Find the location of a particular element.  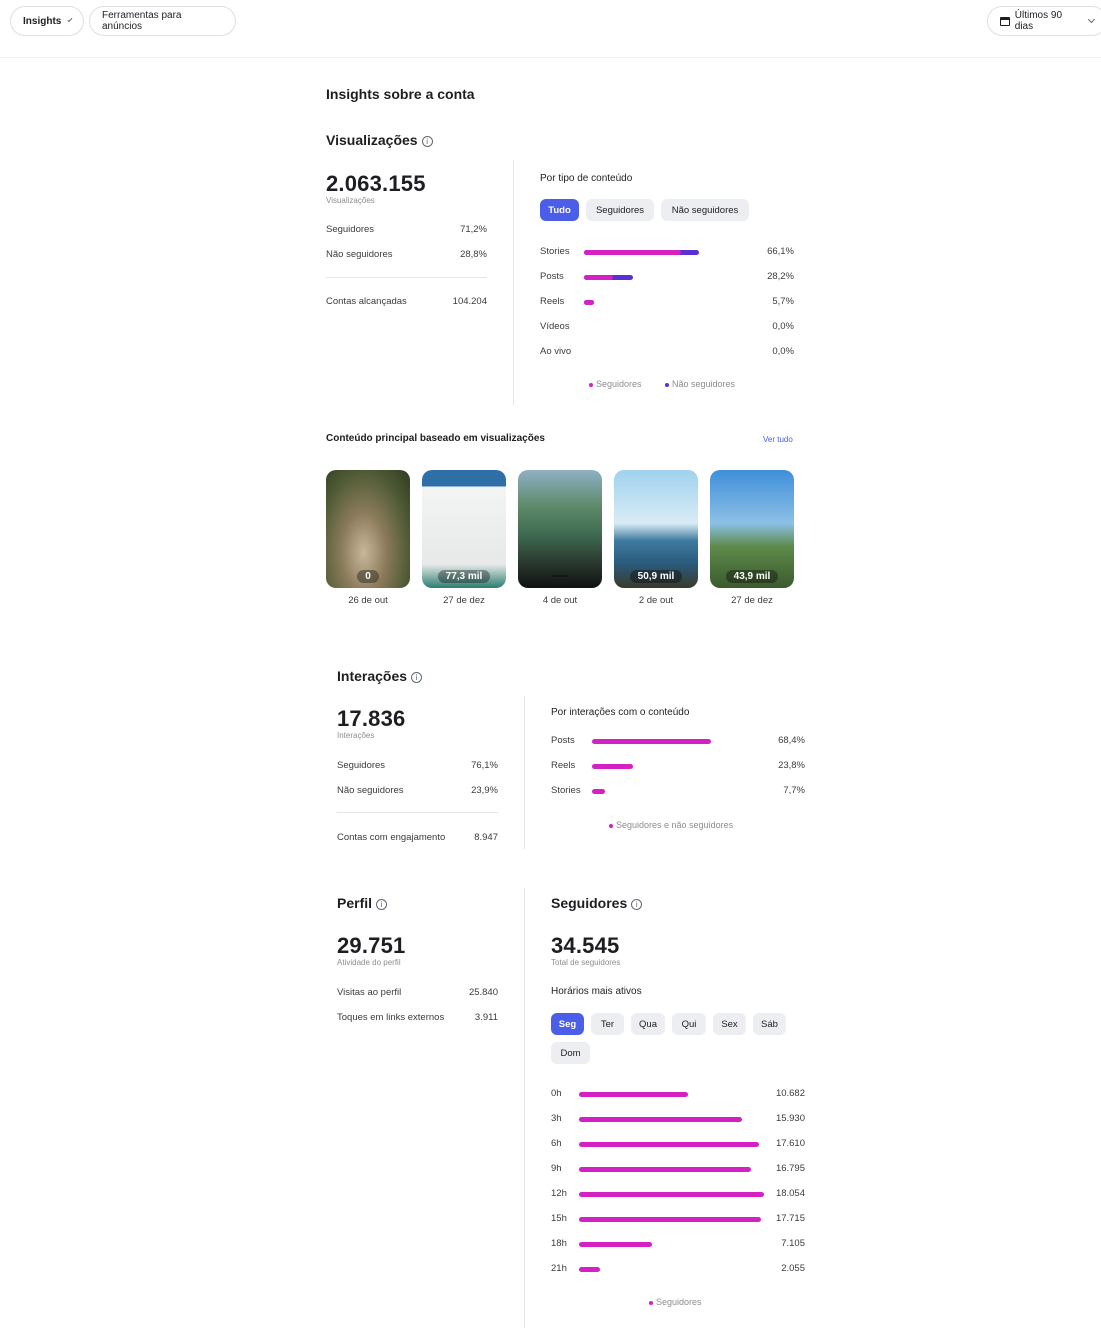

thumbnail-views is located at coordinates (560, 576).